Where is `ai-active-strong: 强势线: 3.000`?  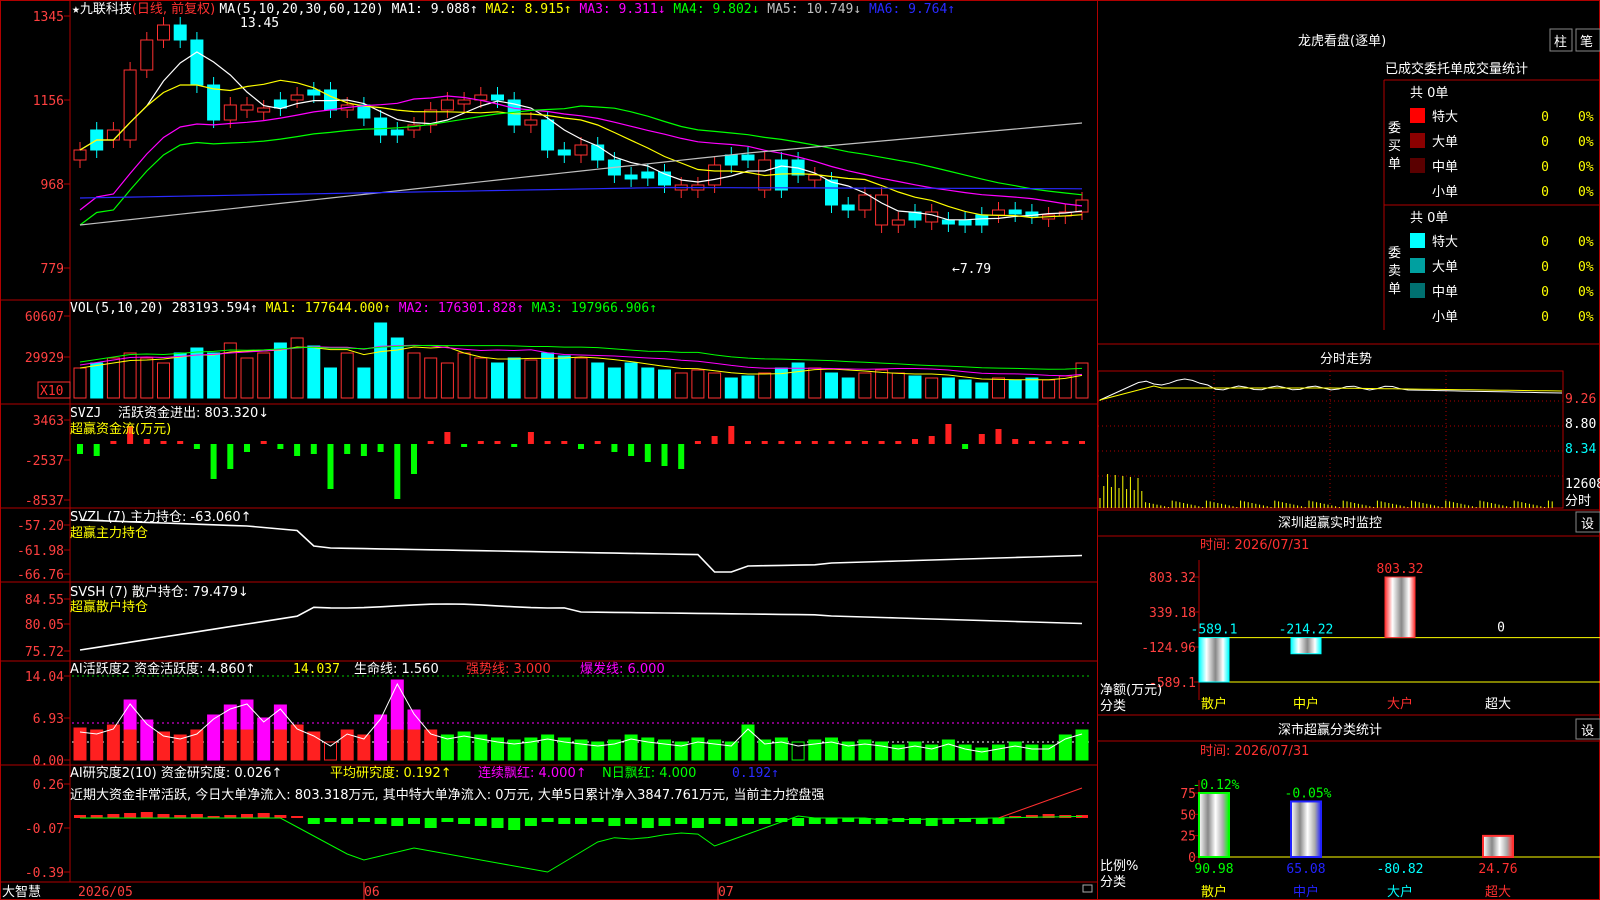 ai-active-strong: 强势线: 3.000 is located at coordinates (508, 669).